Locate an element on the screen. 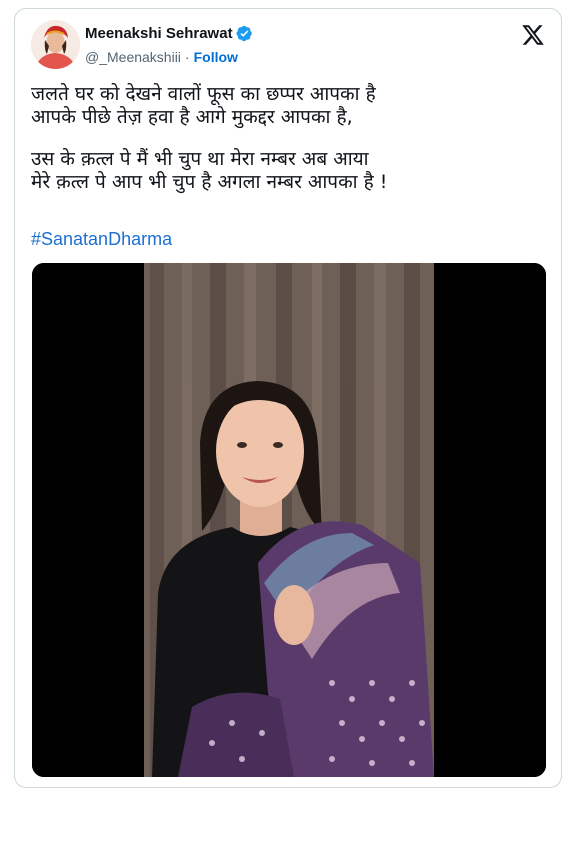 The height and width of the screenshot is (844, 577). avatar-image is located at coordinates (55, 44).